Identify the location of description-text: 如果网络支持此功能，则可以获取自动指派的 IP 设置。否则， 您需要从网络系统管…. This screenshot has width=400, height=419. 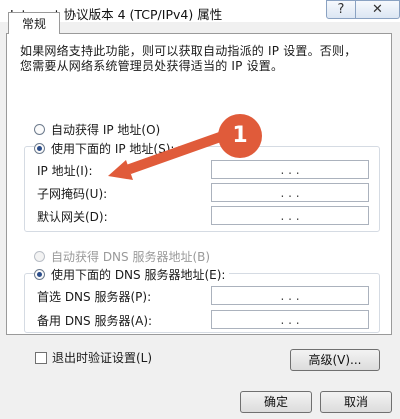
(200, 59).